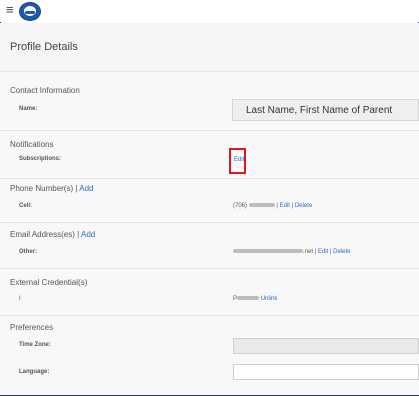  I want to click on email-suffix: .net, so click(308, 252).